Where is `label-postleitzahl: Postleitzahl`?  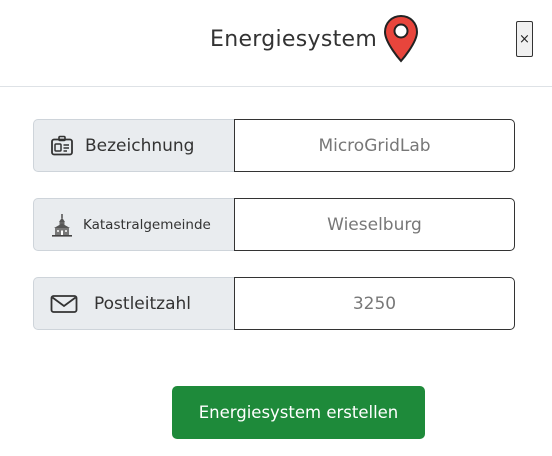 label-postleitzahl: Postleitzahl is located at coordinates (134, 303).